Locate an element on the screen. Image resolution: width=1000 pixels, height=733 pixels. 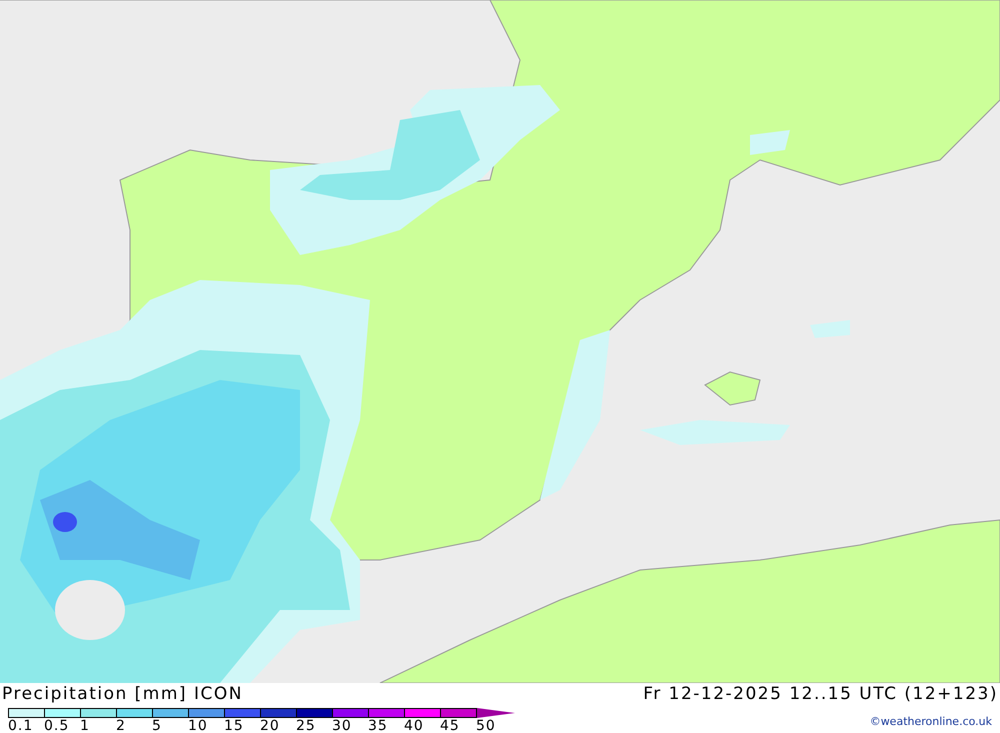
legend-tick-label: 30 is located at coordinates (342, 725).